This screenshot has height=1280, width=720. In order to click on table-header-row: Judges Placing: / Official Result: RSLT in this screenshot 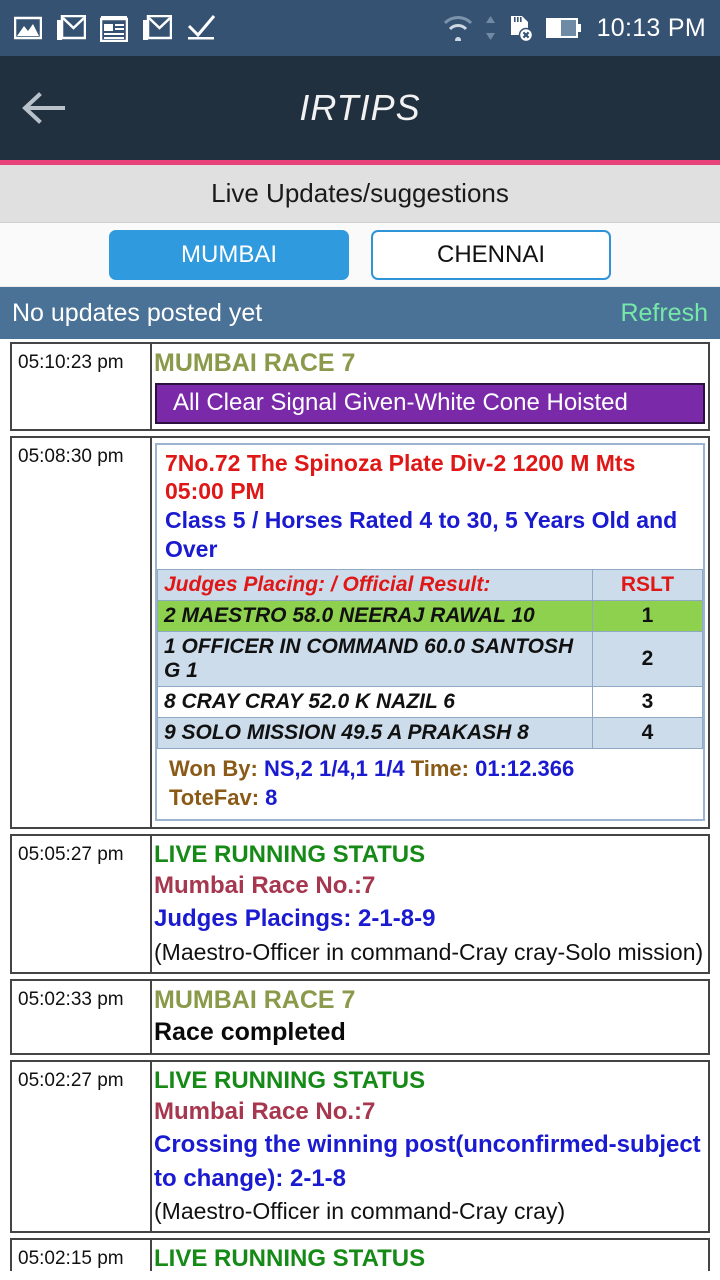, I will do `click(430, 584)`.